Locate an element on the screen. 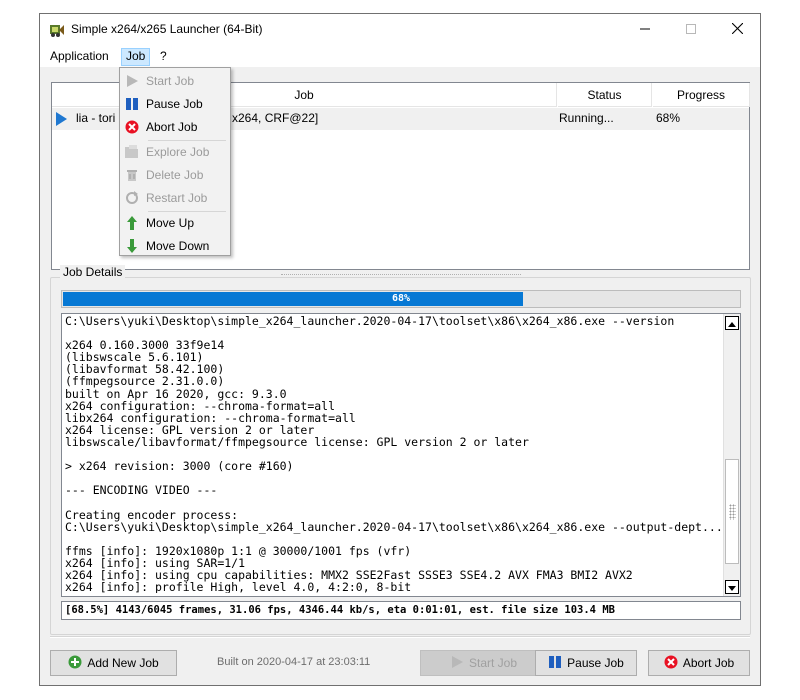 The image size is (800, 700). close-icon is located at coordinates (737, 29).